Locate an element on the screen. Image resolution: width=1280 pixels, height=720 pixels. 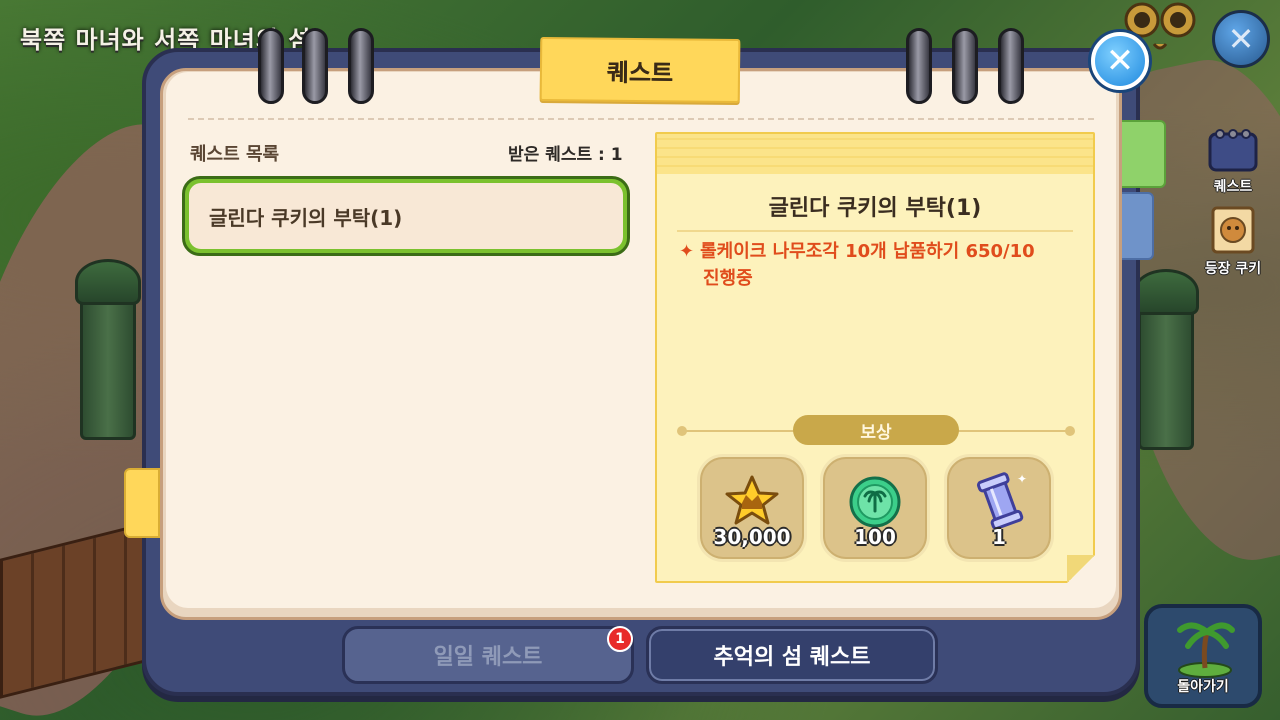
cookie-card-icon is located at coordinates (1233, 230).